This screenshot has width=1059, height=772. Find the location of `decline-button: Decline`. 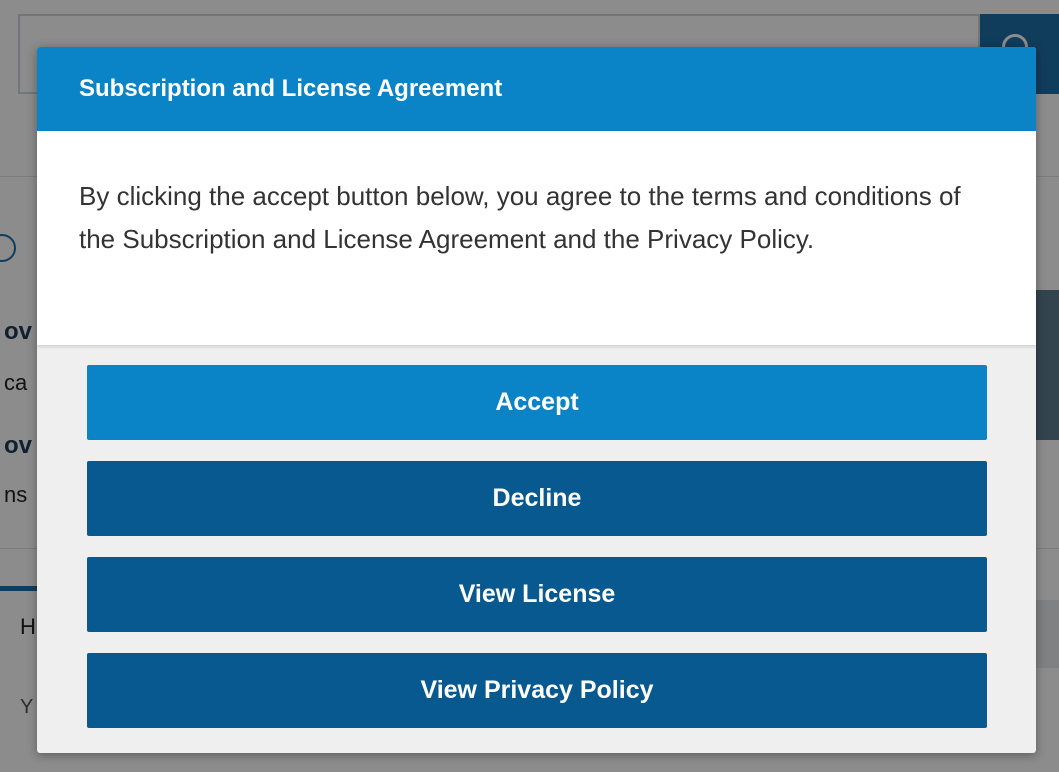

decline-button: Decline is located at coordinates (537, 498).